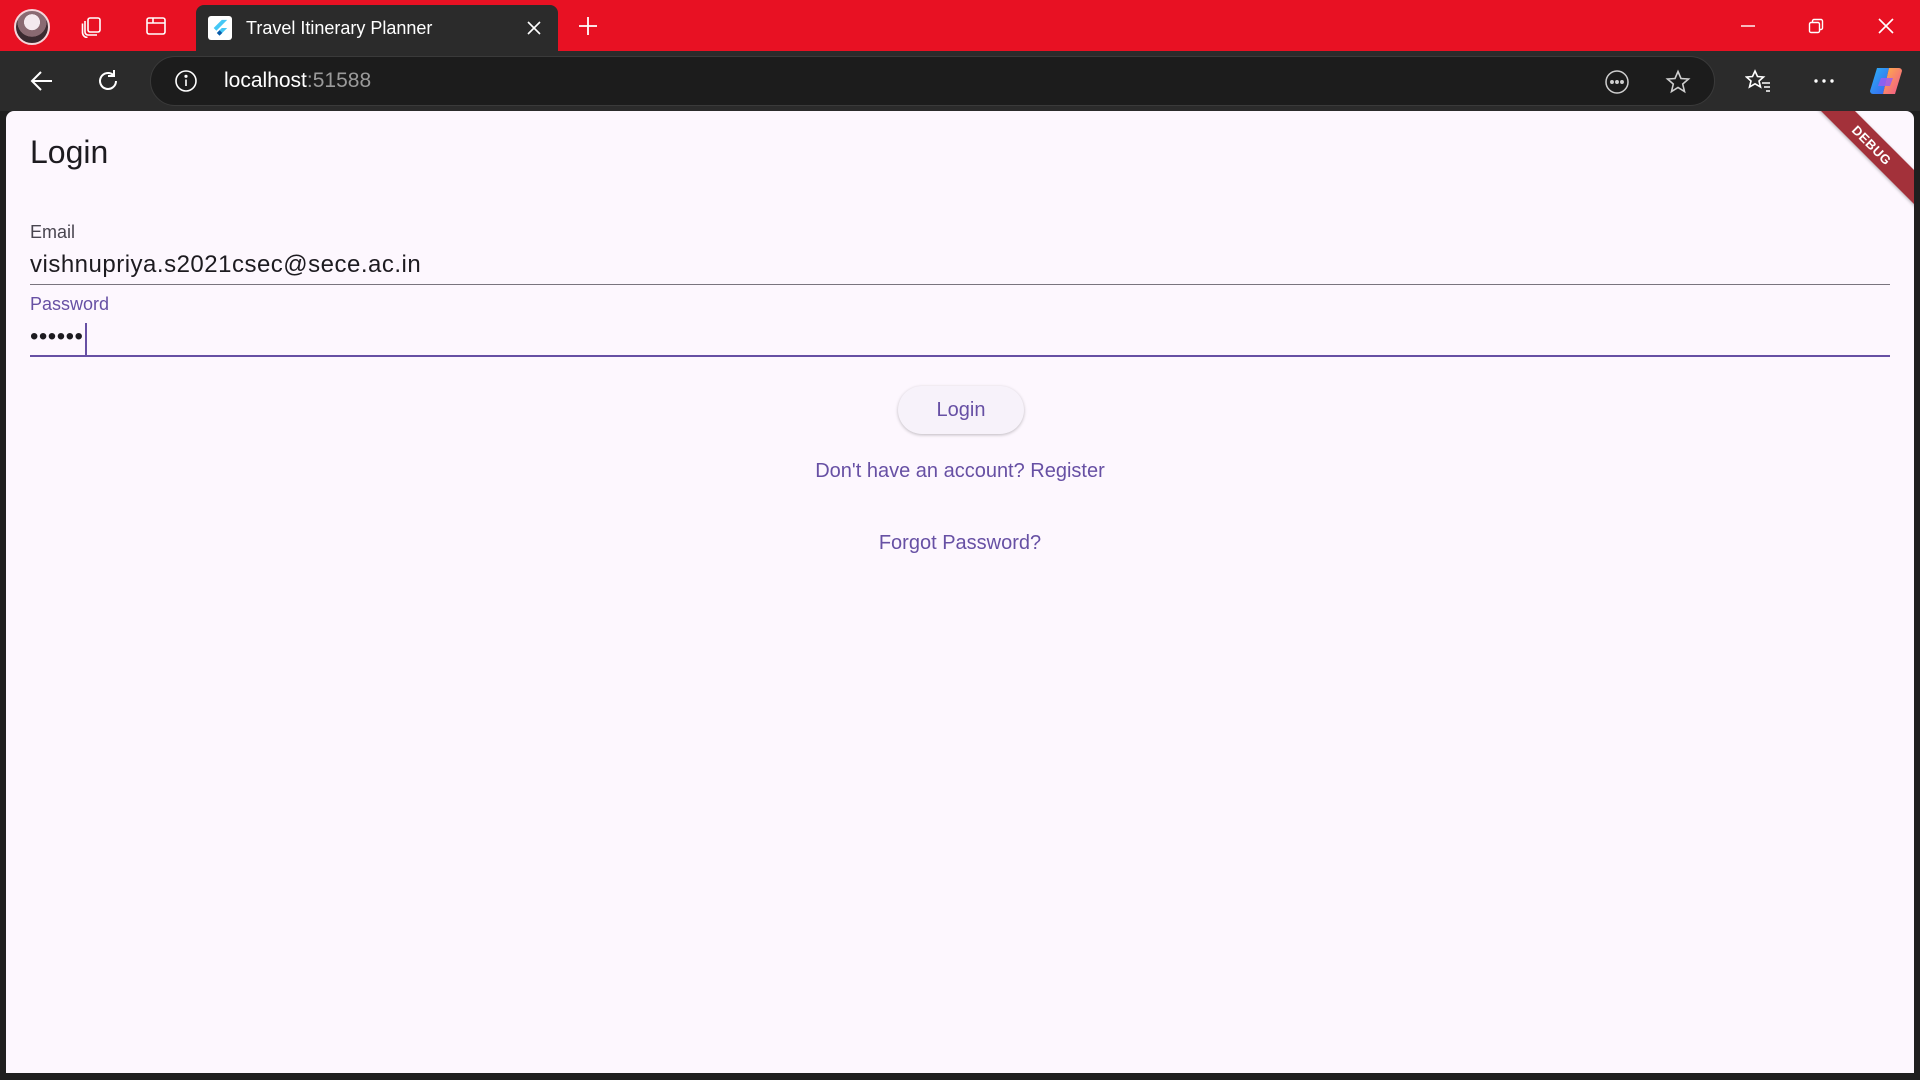 The width and height of the screenshot is (1920, 1080). I want to click on back-icon, so click(42, 81).